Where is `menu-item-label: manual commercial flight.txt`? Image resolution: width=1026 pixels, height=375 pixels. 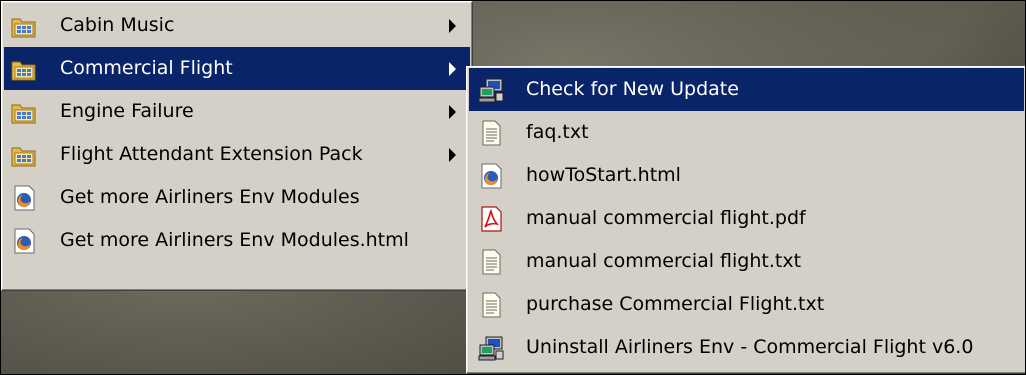
menu-item-label: manual commercial flight.txt is located at coordinates (664, 261).